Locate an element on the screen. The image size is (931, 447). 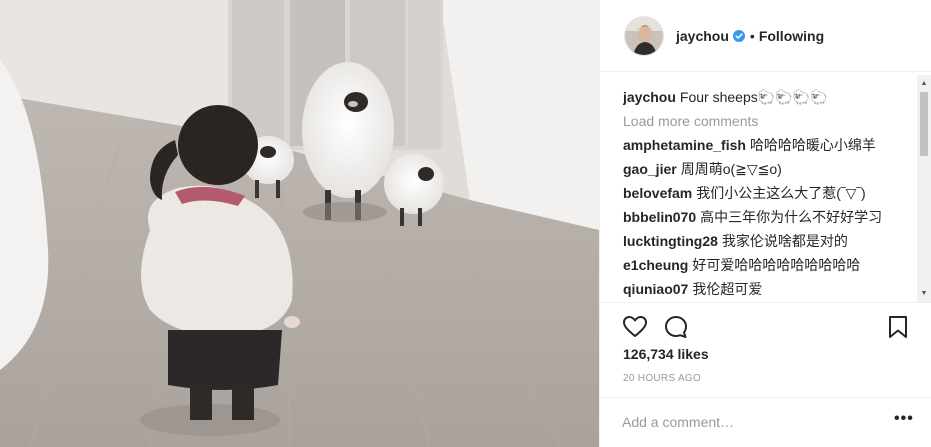
following-button: Following is located at coordinates (791, 36).